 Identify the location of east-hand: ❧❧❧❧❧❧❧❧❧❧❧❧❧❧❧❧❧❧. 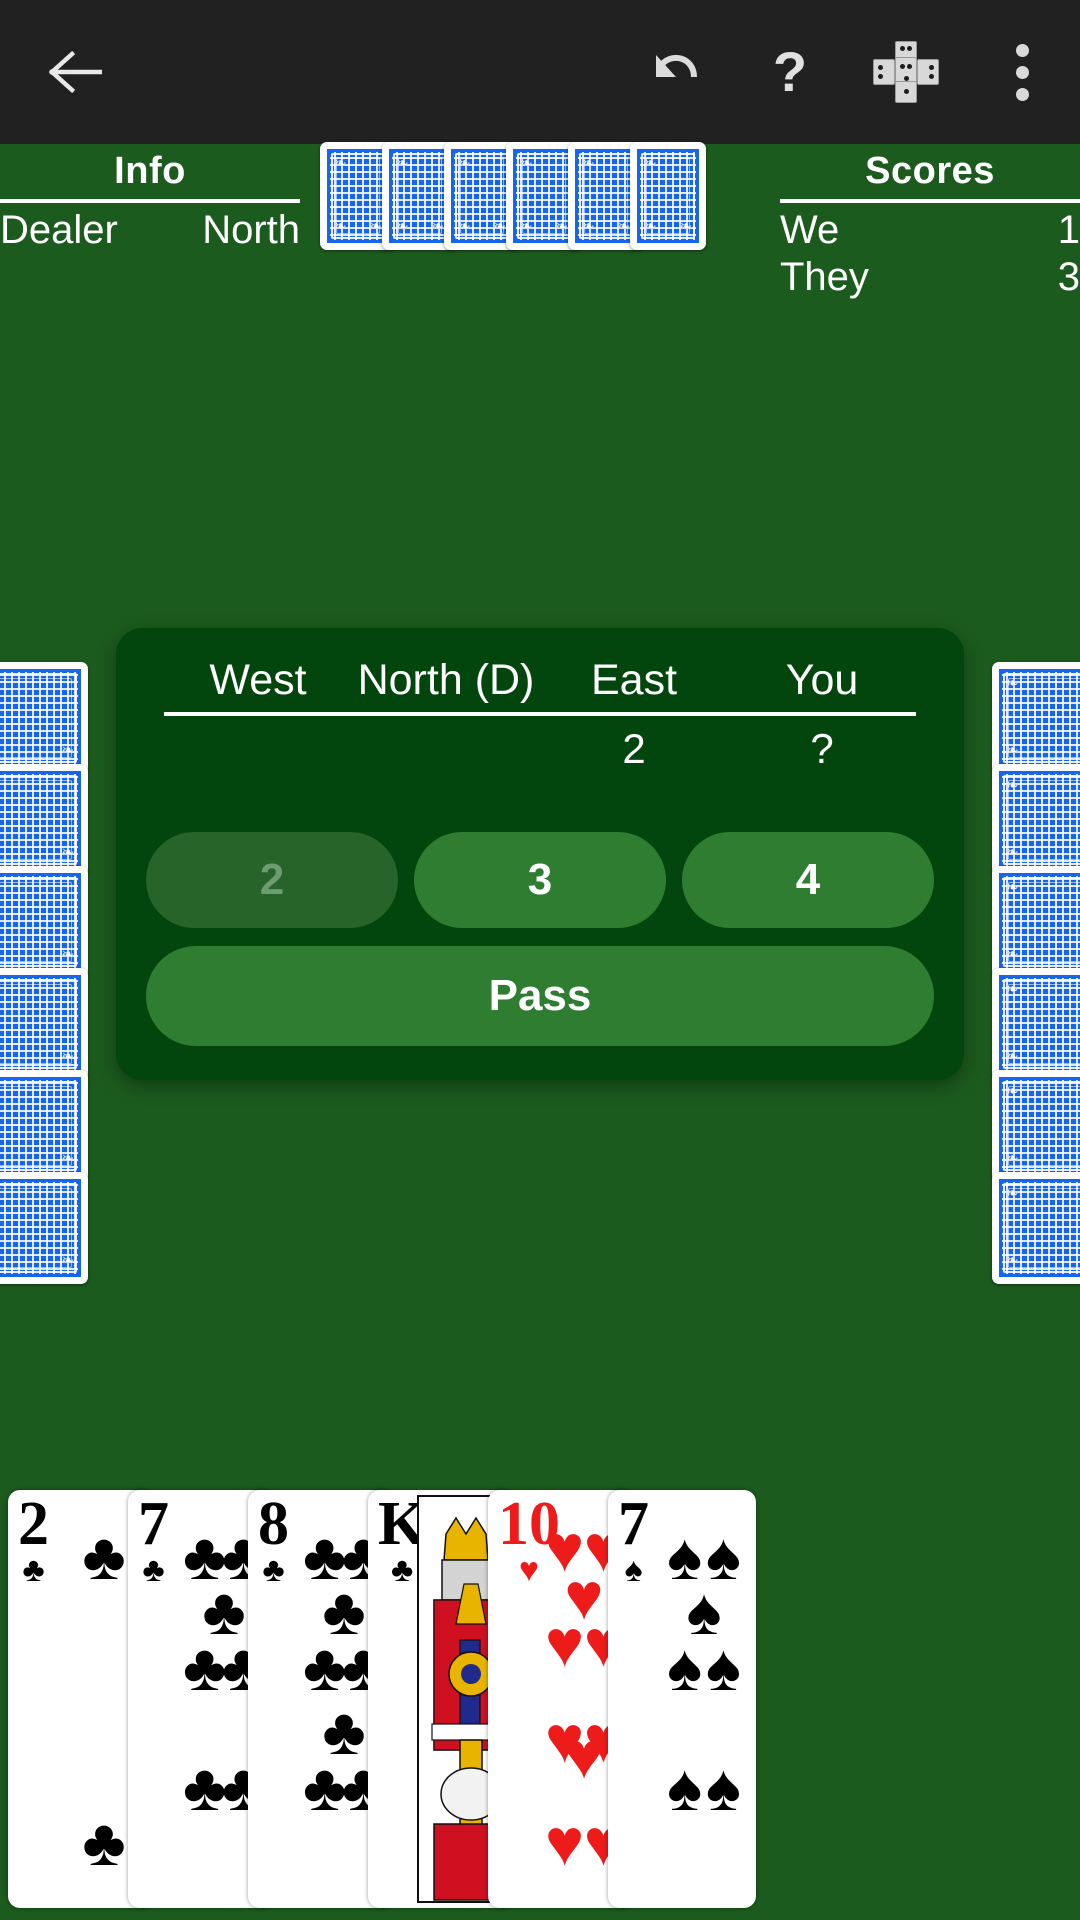
(1036, 973).